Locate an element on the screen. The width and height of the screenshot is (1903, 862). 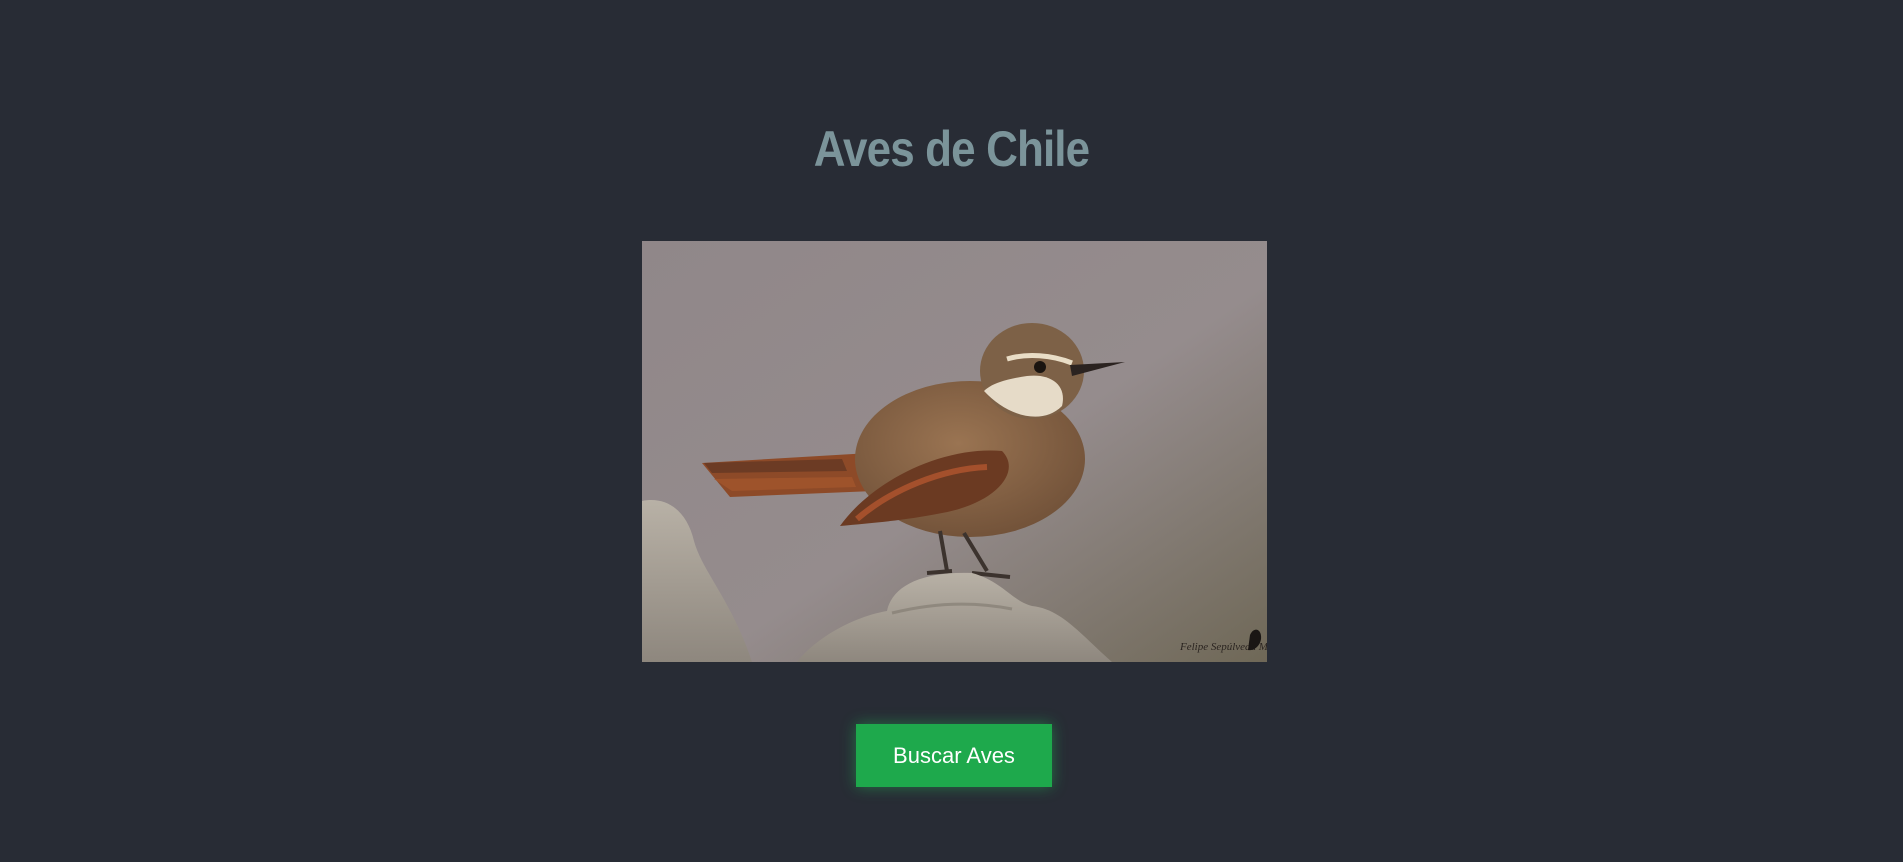
search-birds-button: Buscar Aves is located at coordinates (954, 755).